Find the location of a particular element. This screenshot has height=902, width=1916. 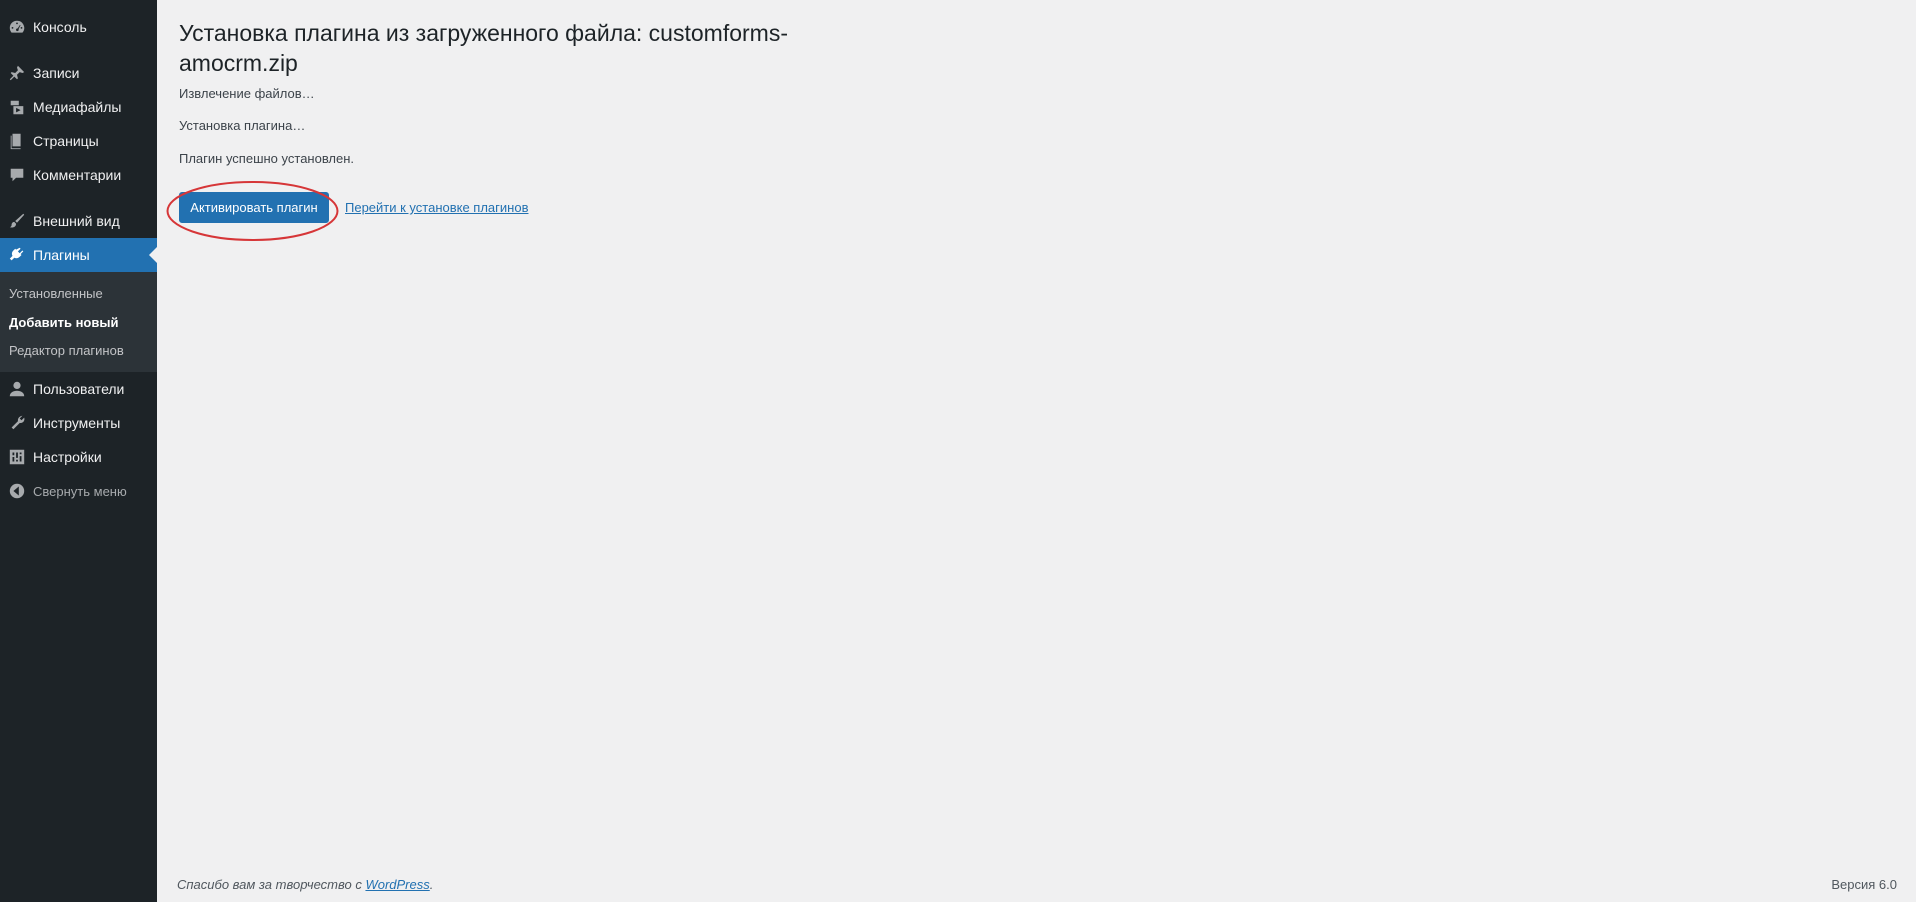

sidebar-item-media: Медиафайлы is located at coordinates (78, 107).